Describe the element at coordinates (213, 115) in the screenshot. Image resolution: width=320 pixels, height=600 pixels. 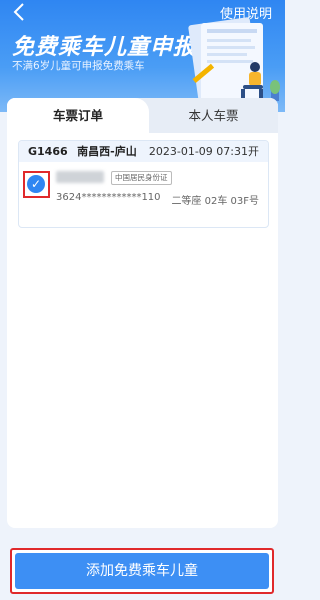
I see `tab-my-tickets: 本人车票` at that location.